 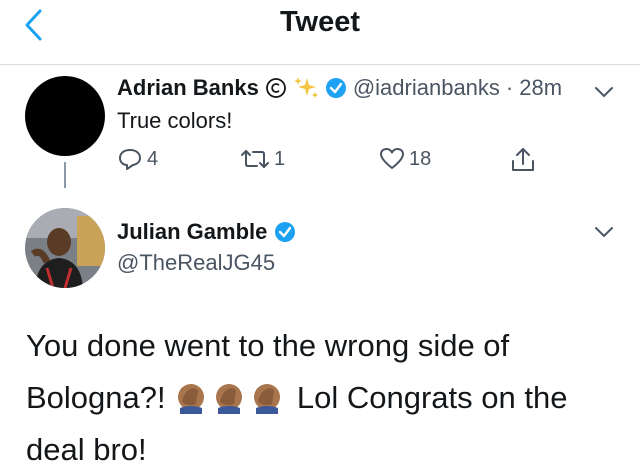 I want to click on like-button: 18, so click(x=405, y=159).